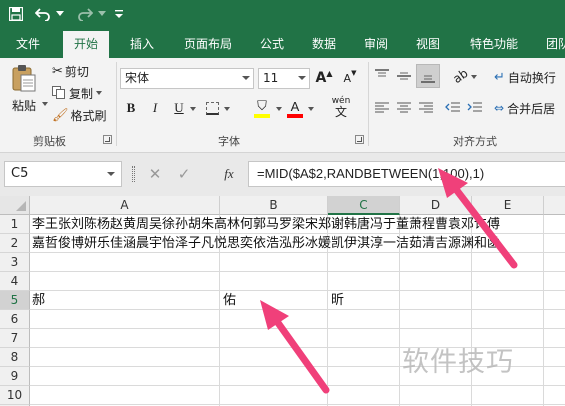  I want to click on copy-button: 复制, so click(77, 93).